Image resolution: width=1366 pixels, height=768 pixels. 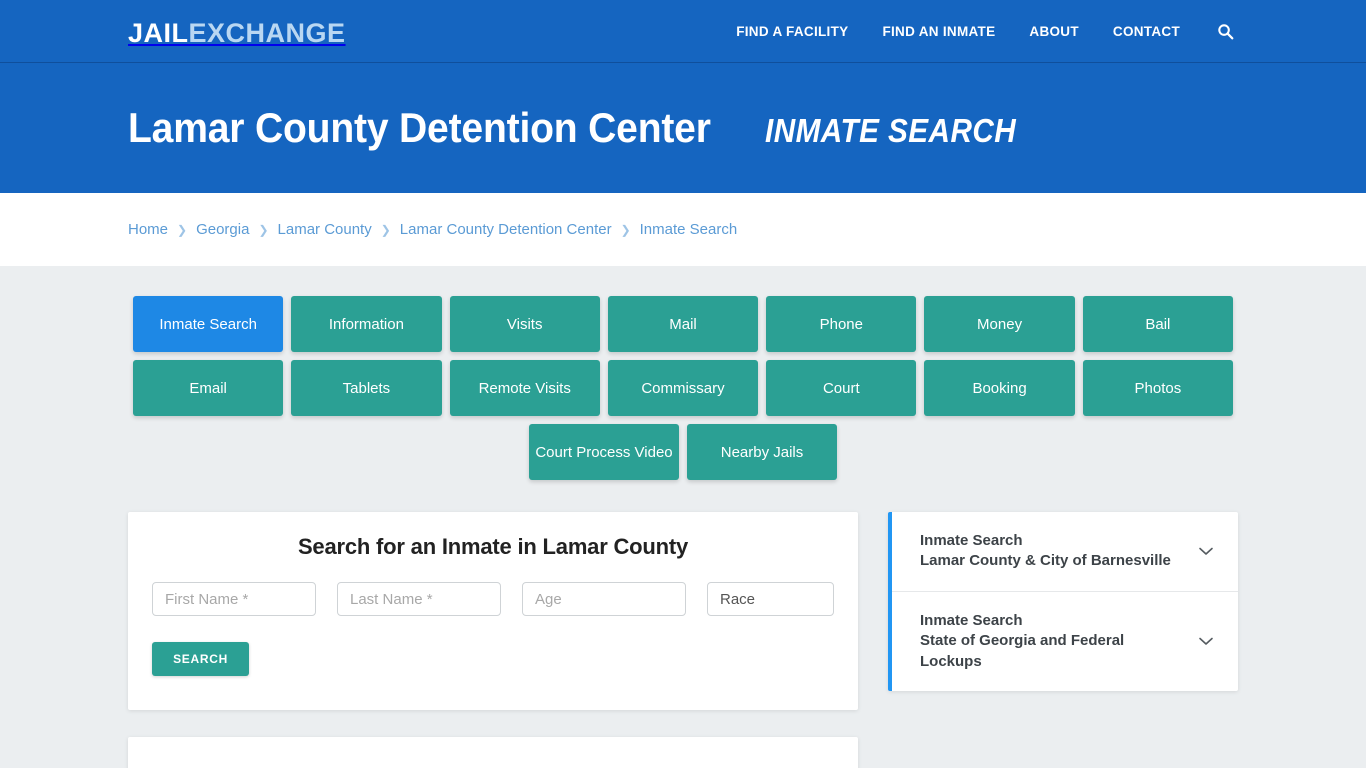 I want to click on tab-tablets: Tablets, so click(x=366, y=388).